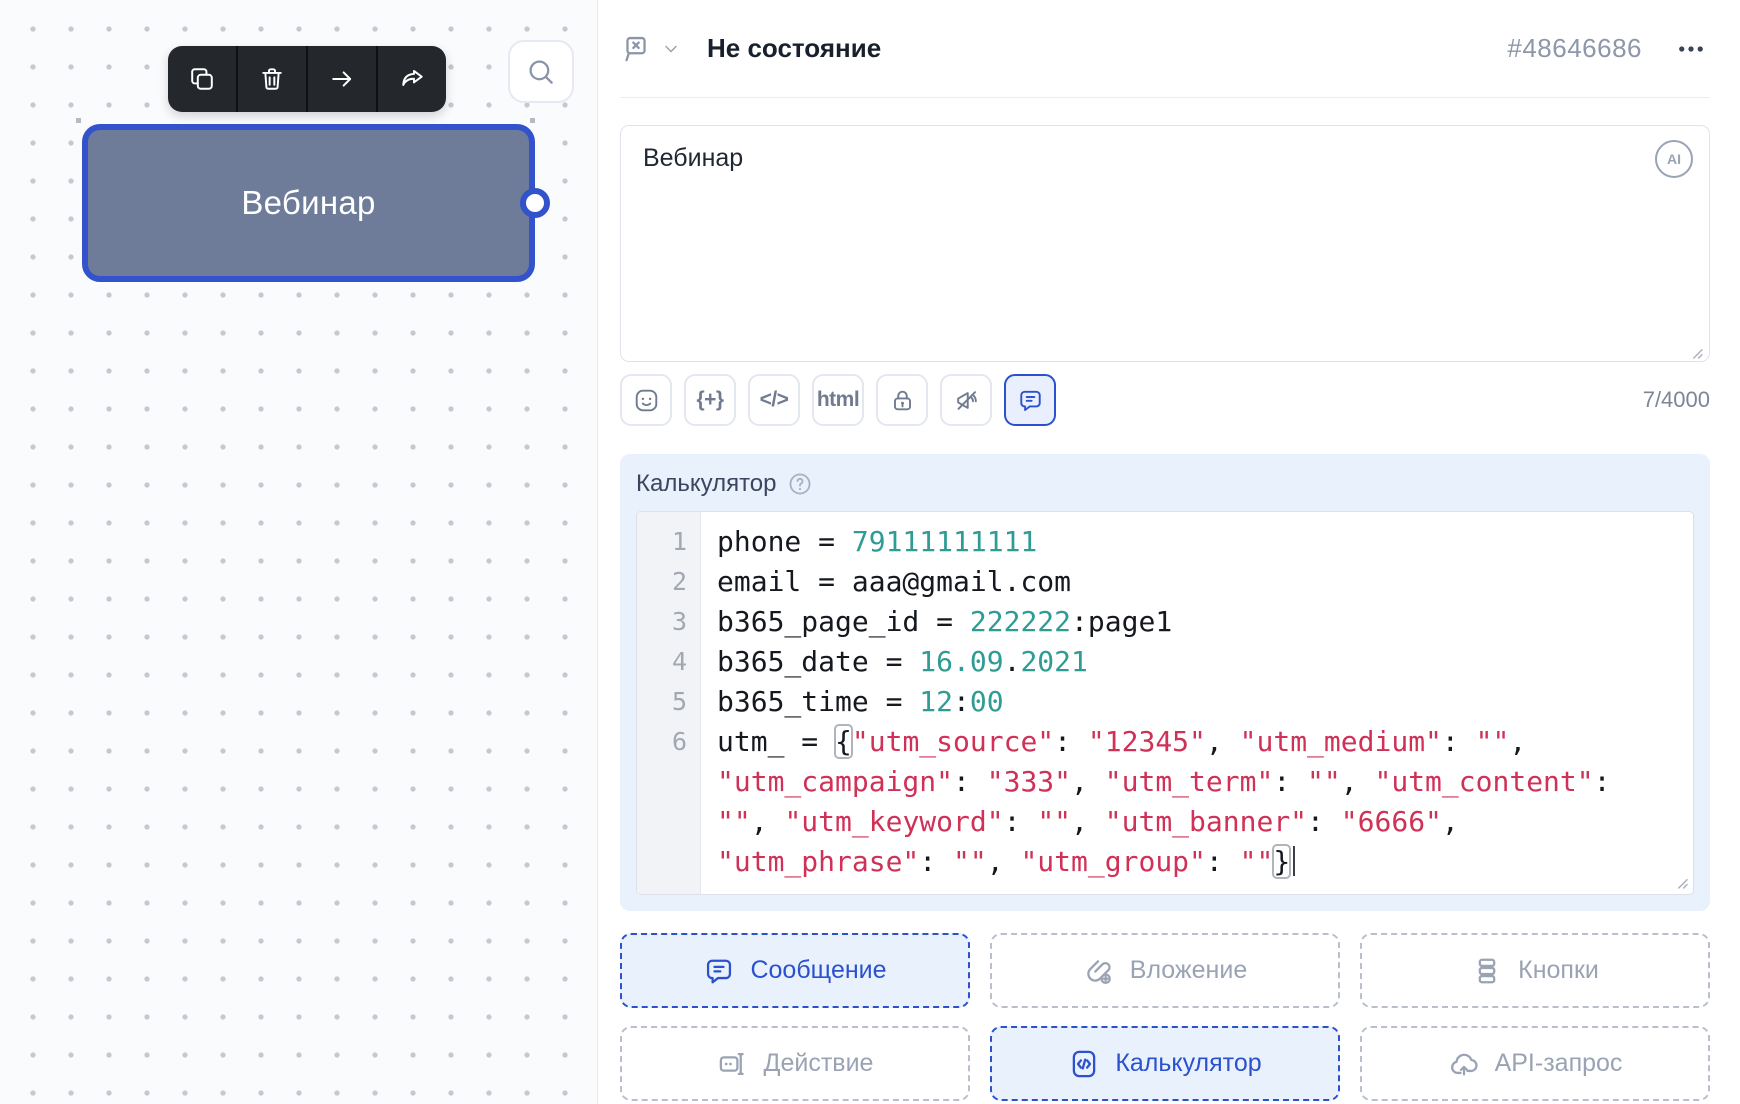 The height and width of the screenshot is (1104, 1740). I want to click on share-node-button, so click(411, 79).